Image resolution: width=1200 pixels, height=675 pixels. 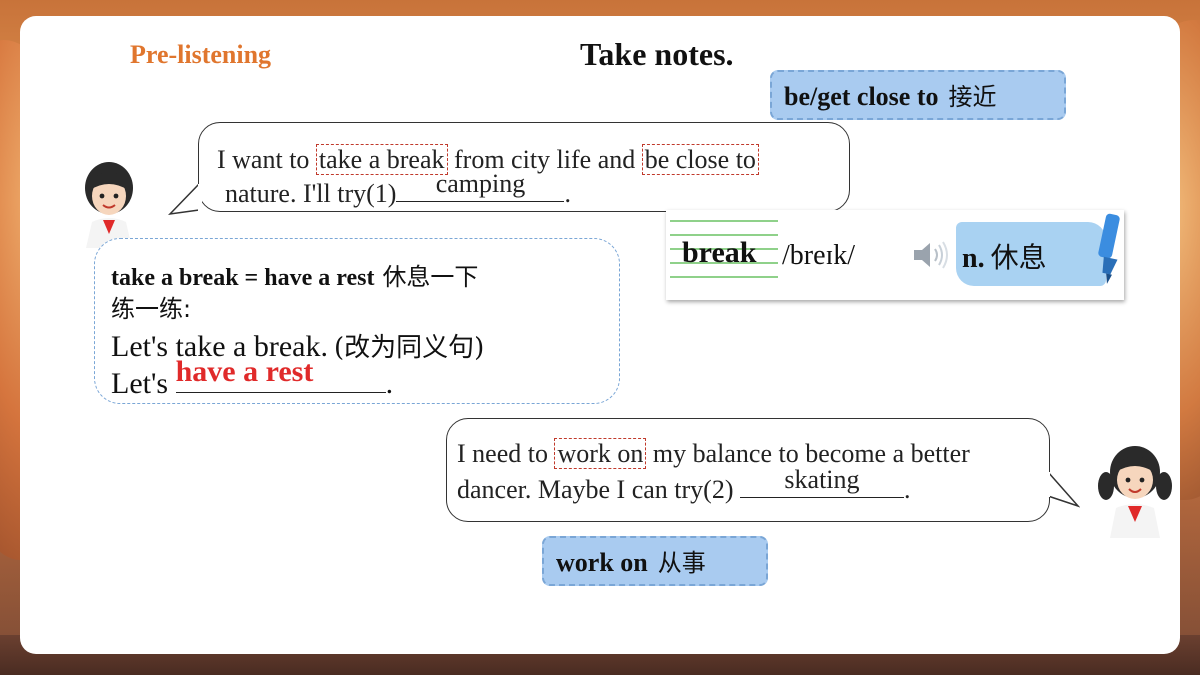 I want to click on rewrite-answer: have a rest, so click(x=244, y=371).